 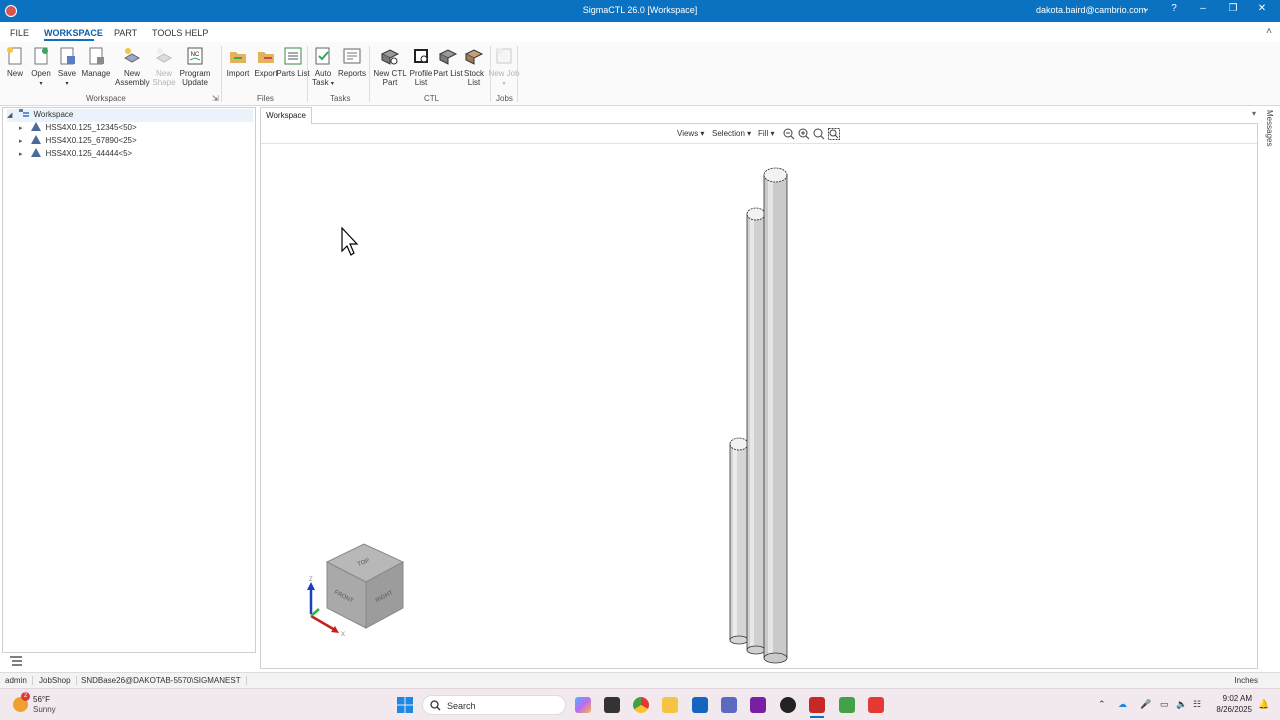 What do you see at coordinates (670, 705) in the screenshot?
I see `file-explorer-icon` at bounding box center [670, 705].